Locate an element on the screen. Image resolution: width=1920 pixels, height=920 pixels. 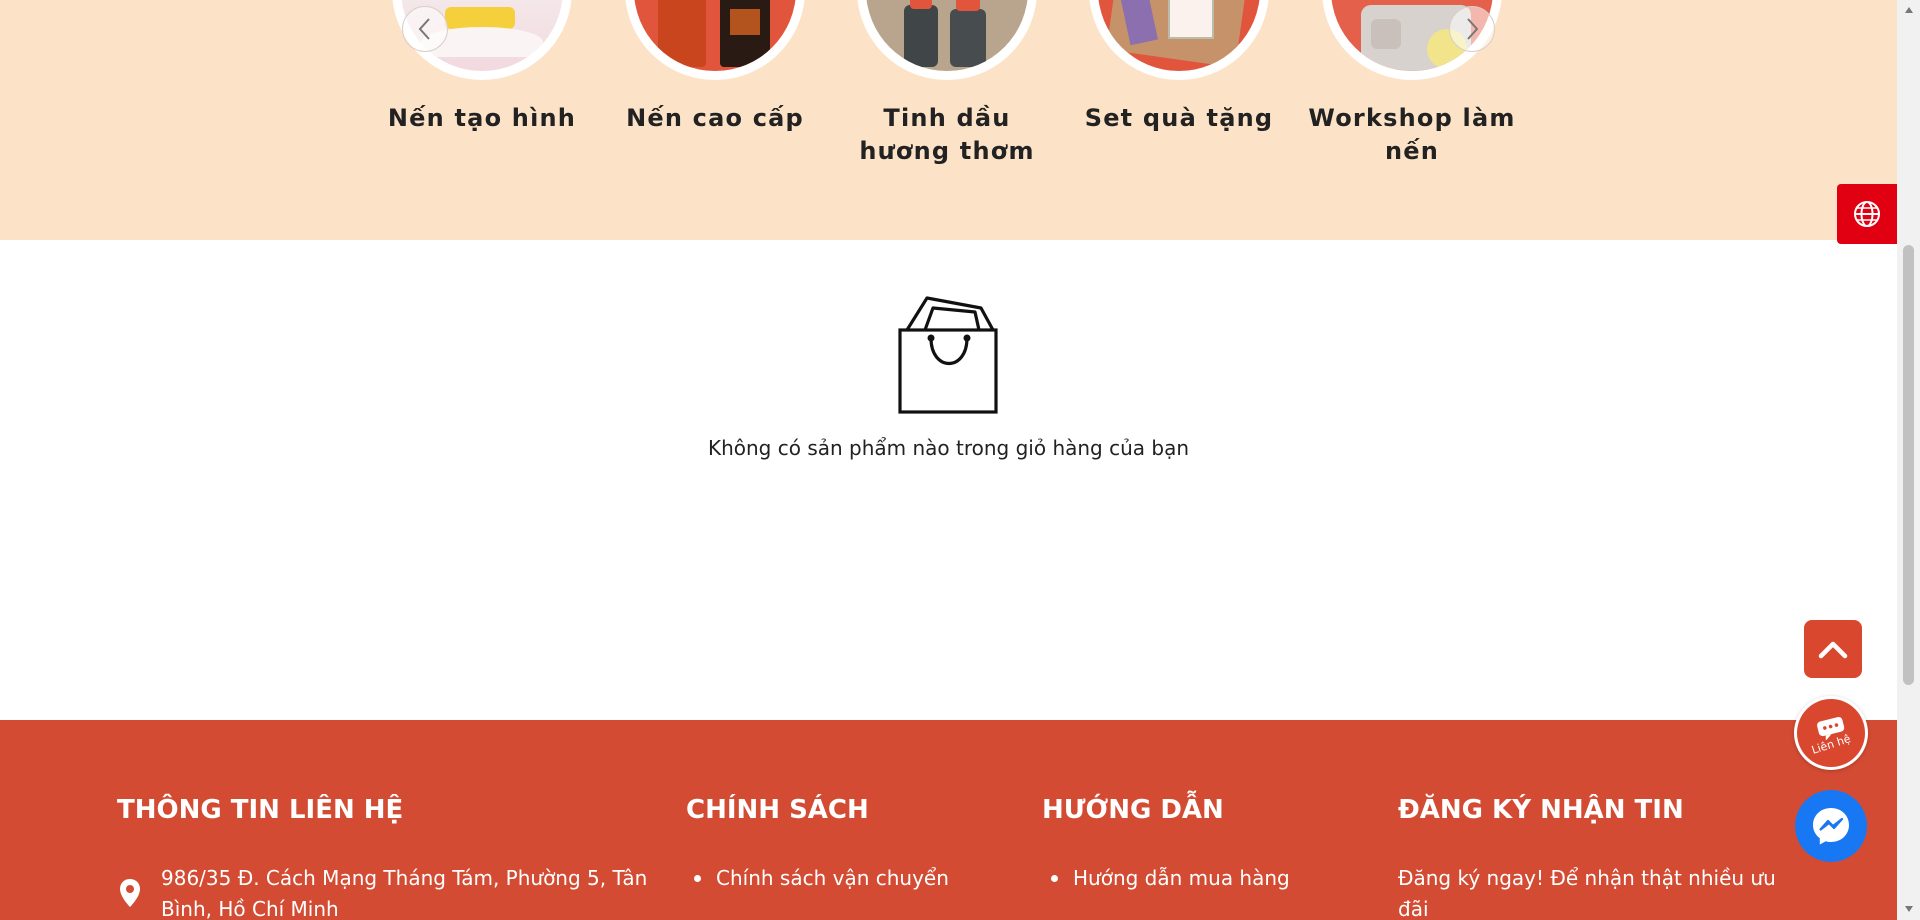
category-label: Nến cao cấp is located at coordinates (715, 118).